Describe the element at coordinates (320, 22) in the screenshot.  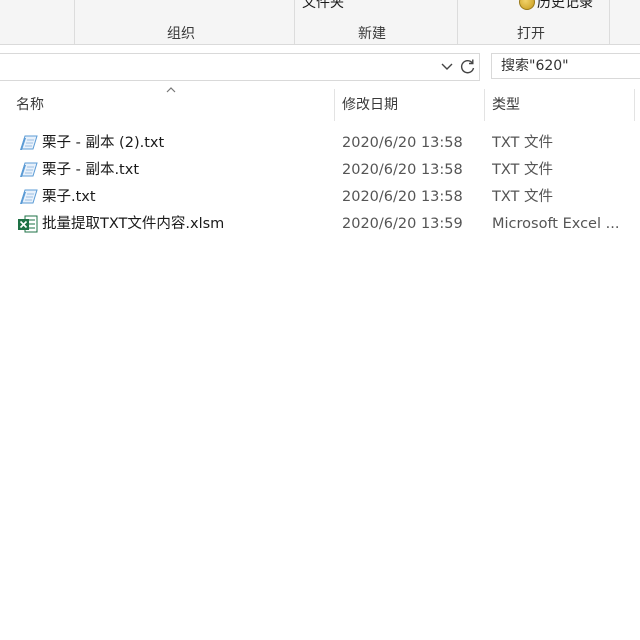
I see `ribbon: 文件夹 历史记录 组织 新建 打开` at that location.